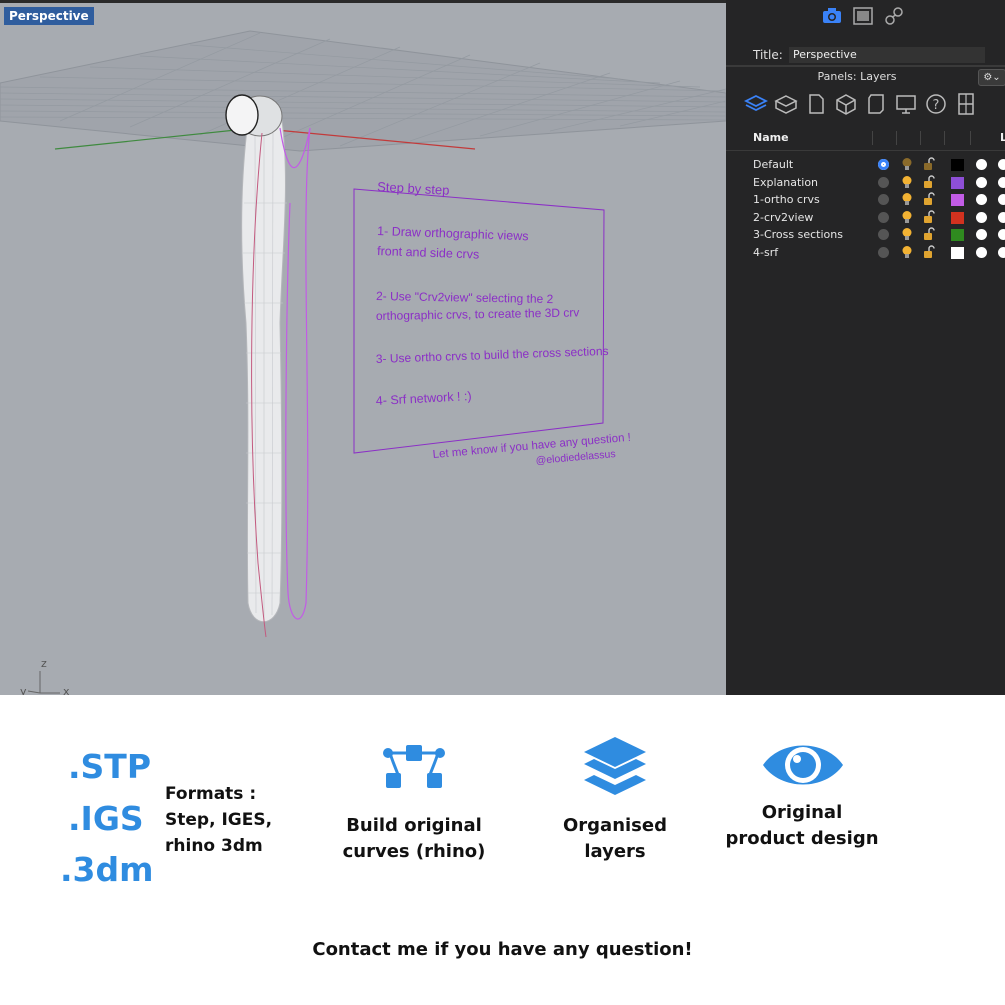 The height and width of the screenshot is (1005, 1005). What do you see at coordinates (865, 253) in the screenshot?
I see `layer-row: 4-srf` at bounding box center [865, 253].